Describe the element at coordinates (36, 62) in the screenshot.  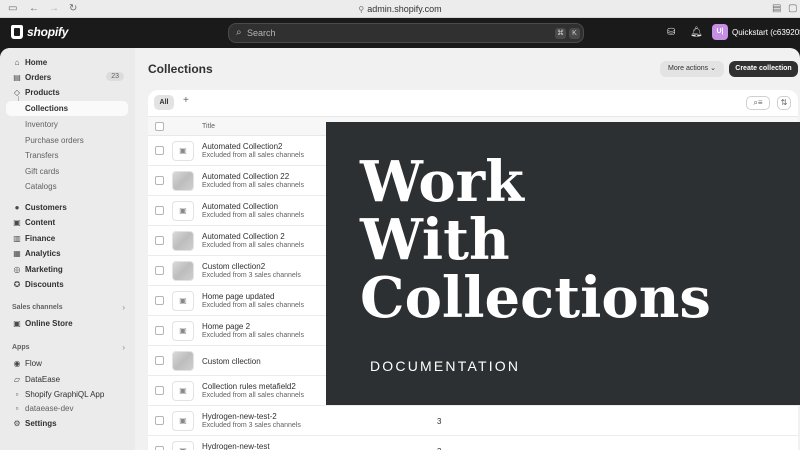
I see `sidebar-item-label: Home` at that location.